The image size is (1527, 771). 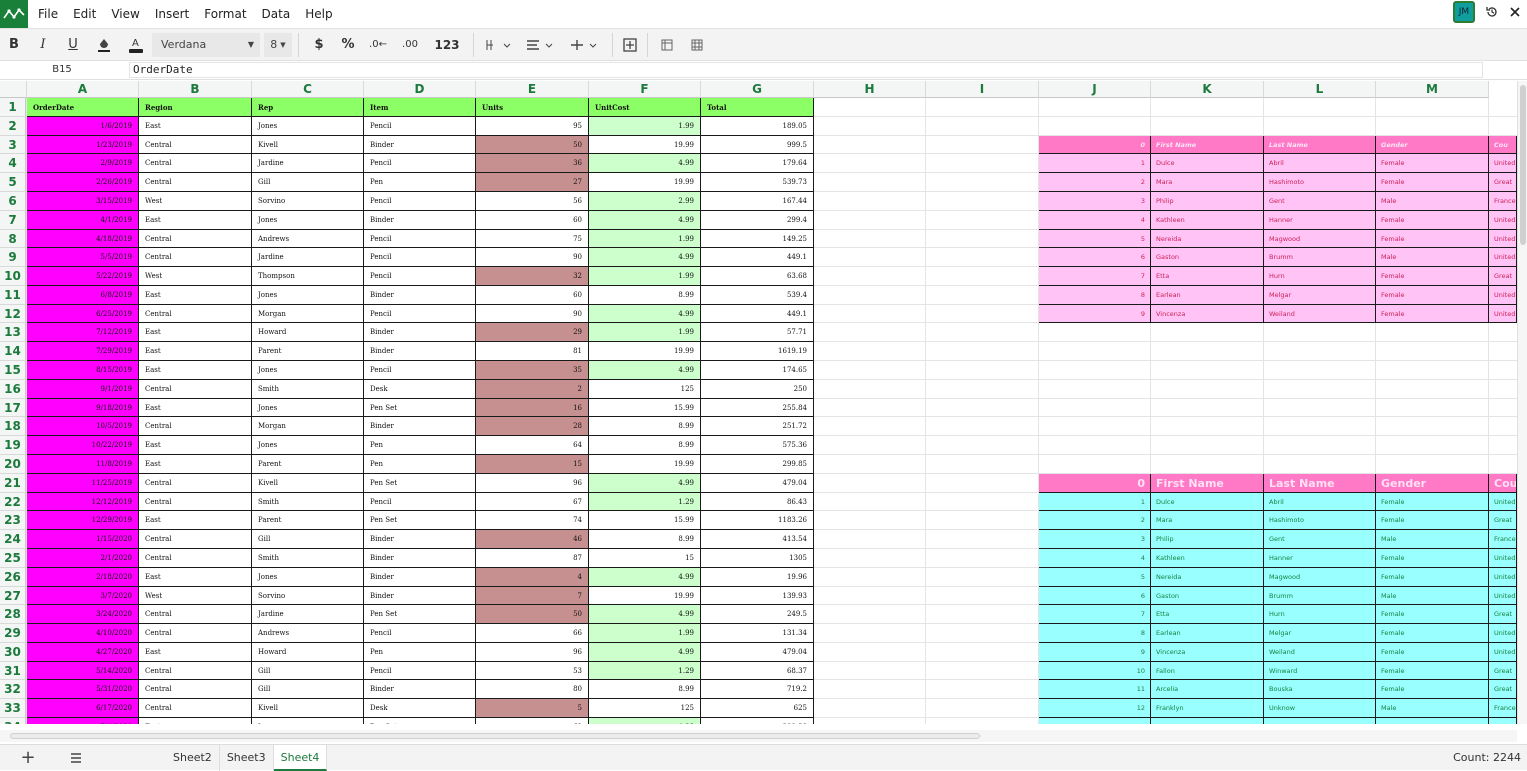 What do you see at coordinates (532, 408) in the screenshot?
I see `cell-units: 16` at bounding box center [532, 408].